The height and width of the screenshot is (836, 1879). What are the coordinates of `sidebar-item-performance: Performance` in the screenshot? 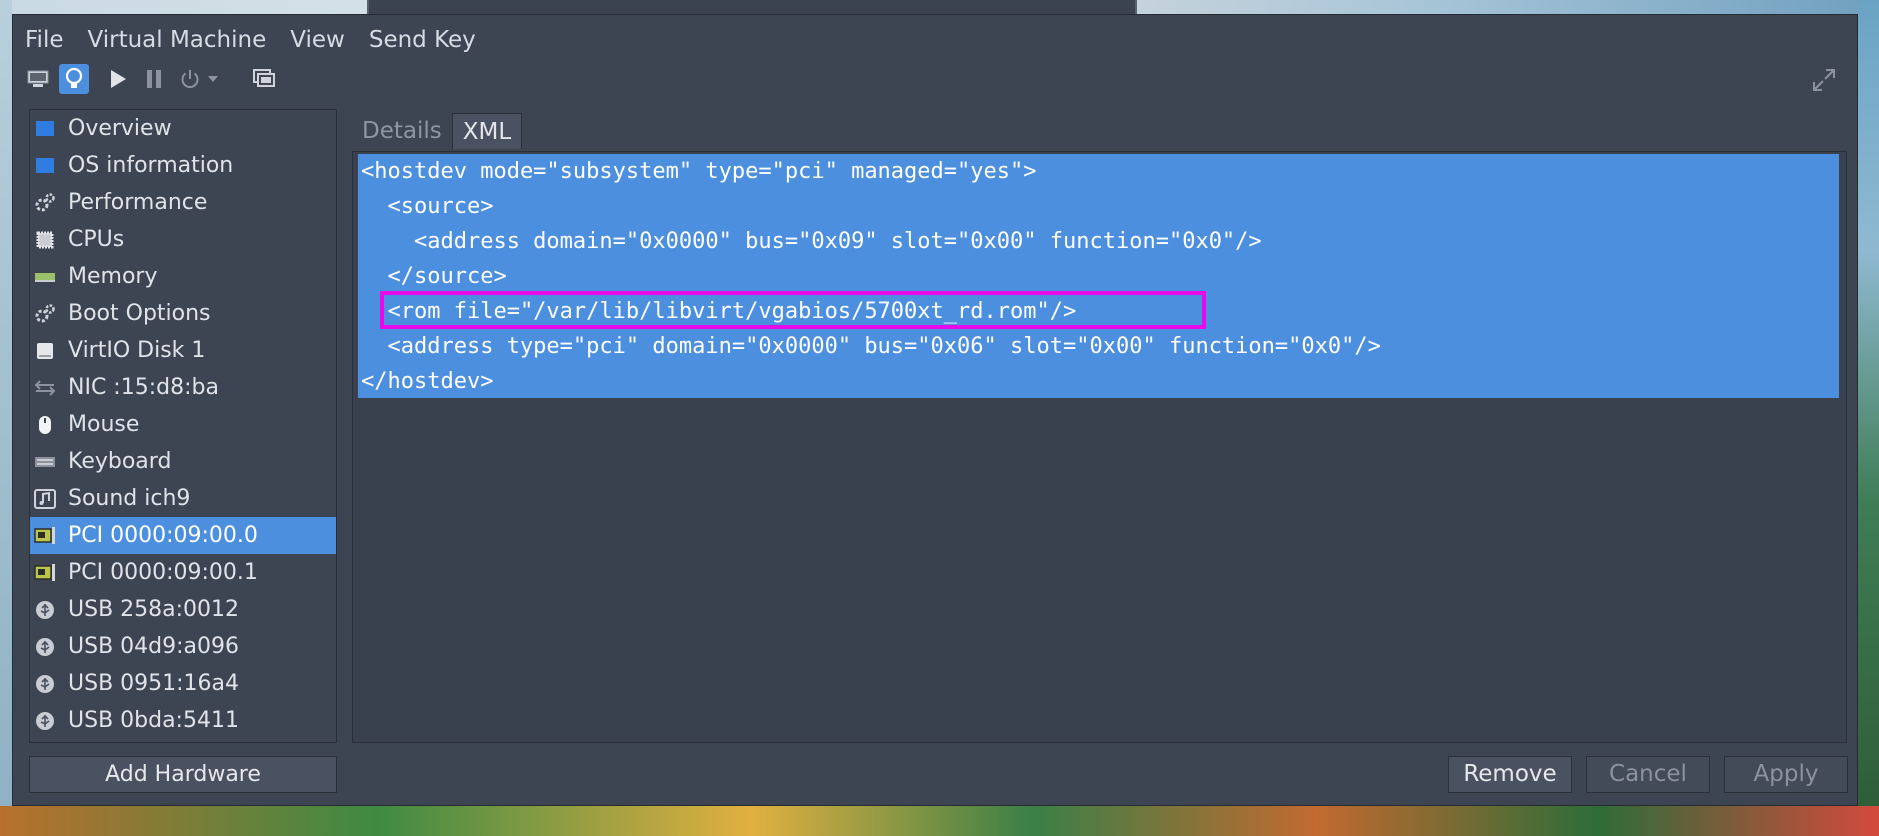 It's located at (183, 202).